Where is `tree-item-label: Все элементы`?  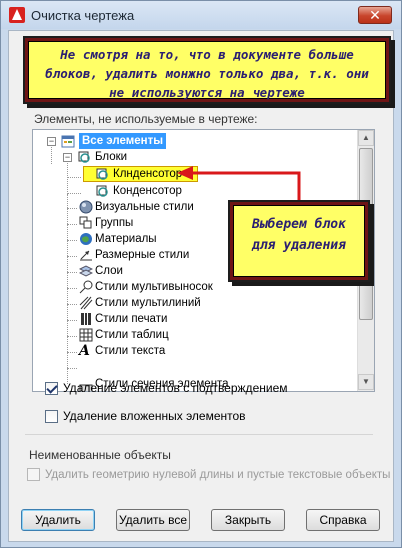 tree-item-label: Все элементы is located at coordinates (123, 141).